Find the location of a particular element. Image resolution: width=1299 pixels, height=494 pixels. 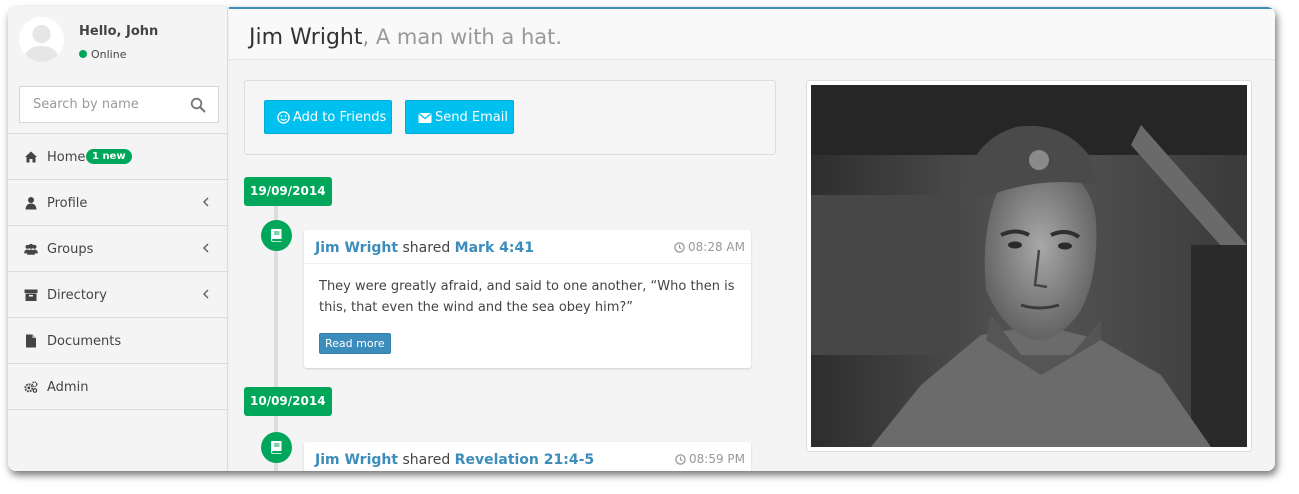

sidebar-item-profile: Profile is located at coordinates (118, 203).